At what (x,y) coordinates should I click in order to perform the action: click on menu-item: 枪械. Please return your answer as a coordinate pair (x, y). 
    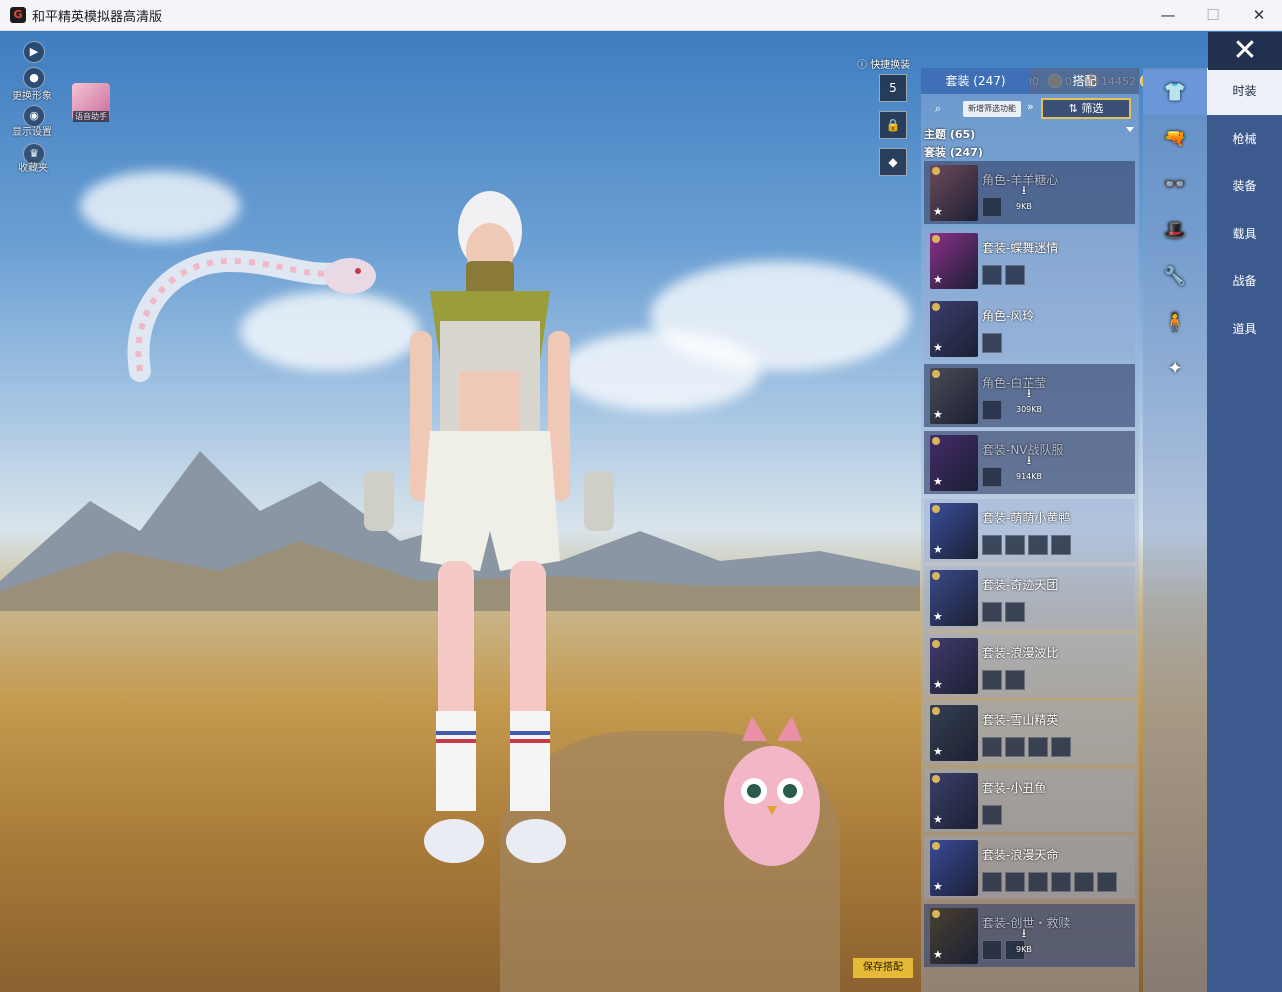
    Looking at the image, I should click on (1244, 139).